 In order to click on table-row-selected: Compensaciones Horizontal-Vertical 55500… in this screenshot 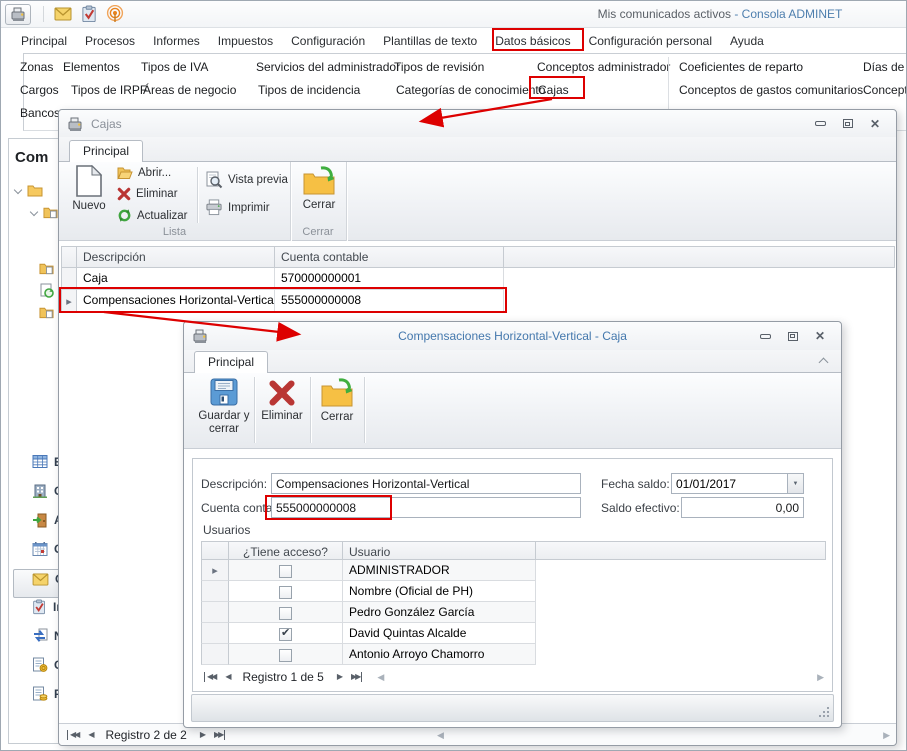, I will do `click(478, 301)`.